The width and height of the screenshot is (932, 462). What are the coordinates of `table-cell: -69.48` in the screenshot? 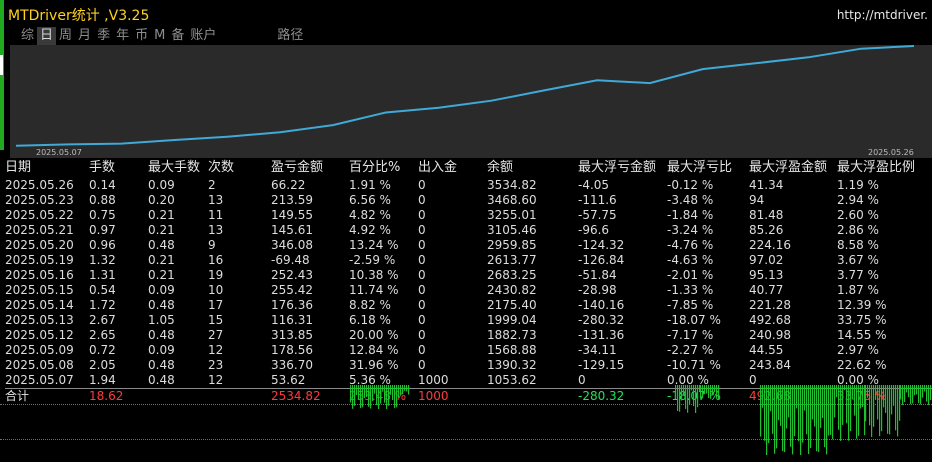 It's located at (290, 260).